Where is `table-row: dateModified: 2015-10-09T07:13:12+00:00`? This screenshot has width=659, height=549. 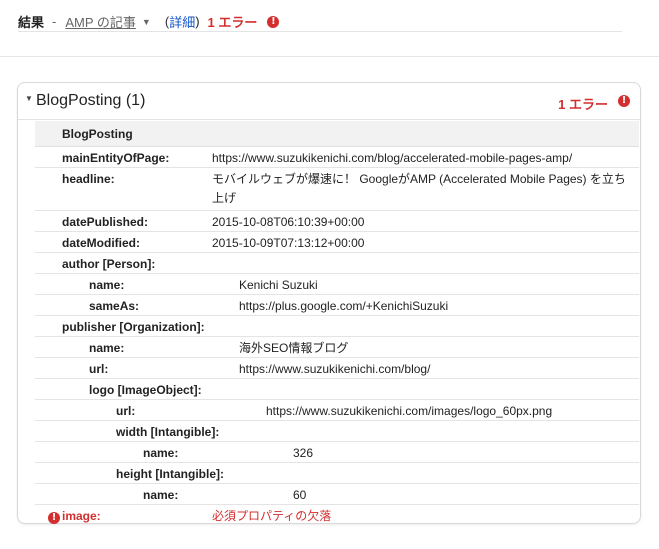
table-row: dateModified: 2015-10-09T07:13:12+00:00 is located at coordinates (337, 242).